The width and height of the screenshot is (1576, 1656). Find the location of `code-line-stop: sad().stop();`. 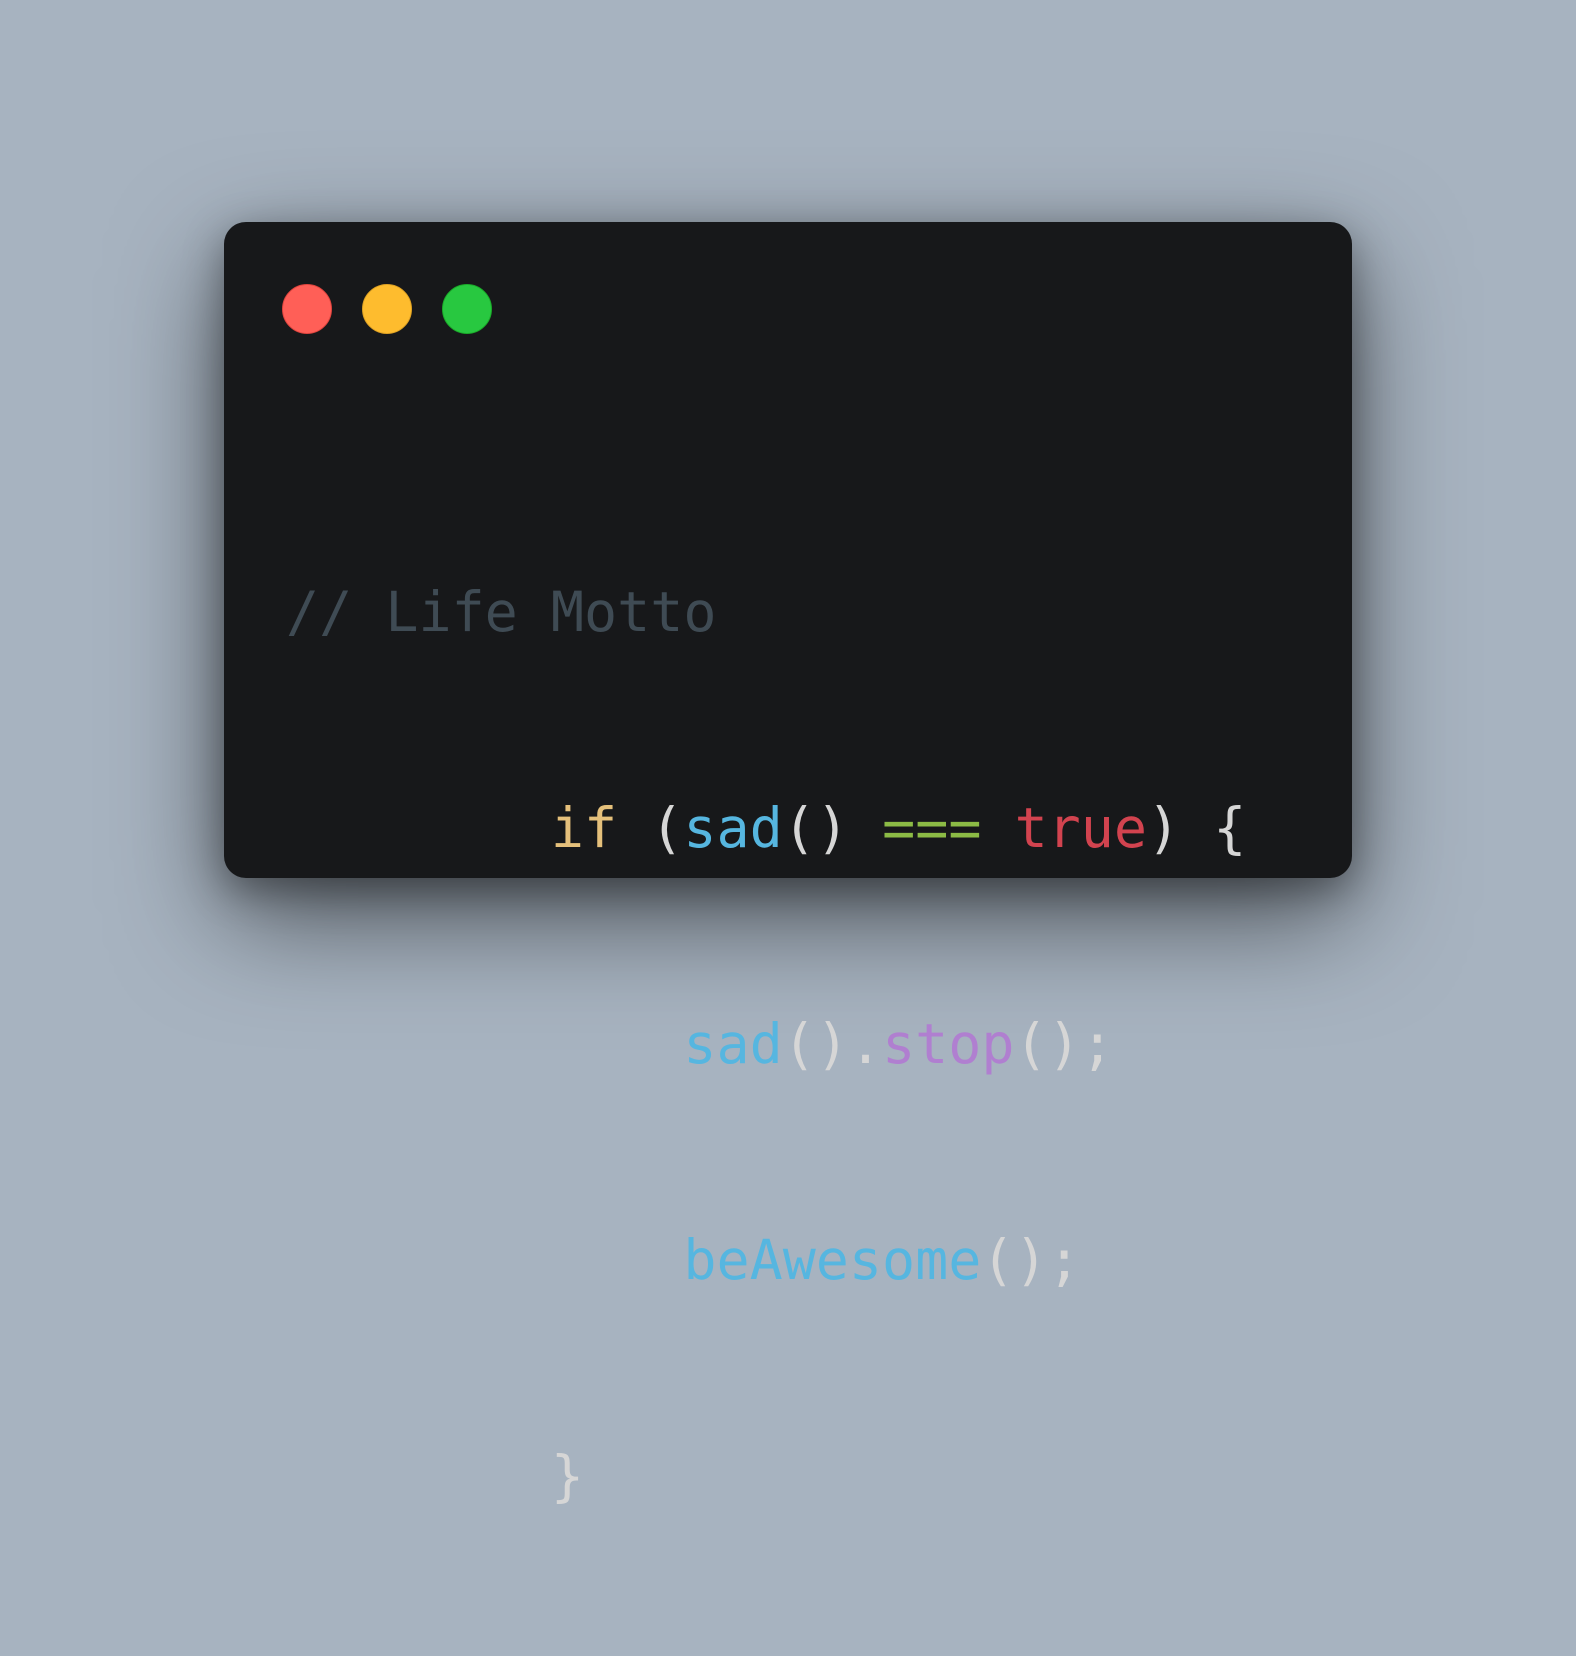

code-line-stop: sad().stop(); is located at coordinates (766, 1044).